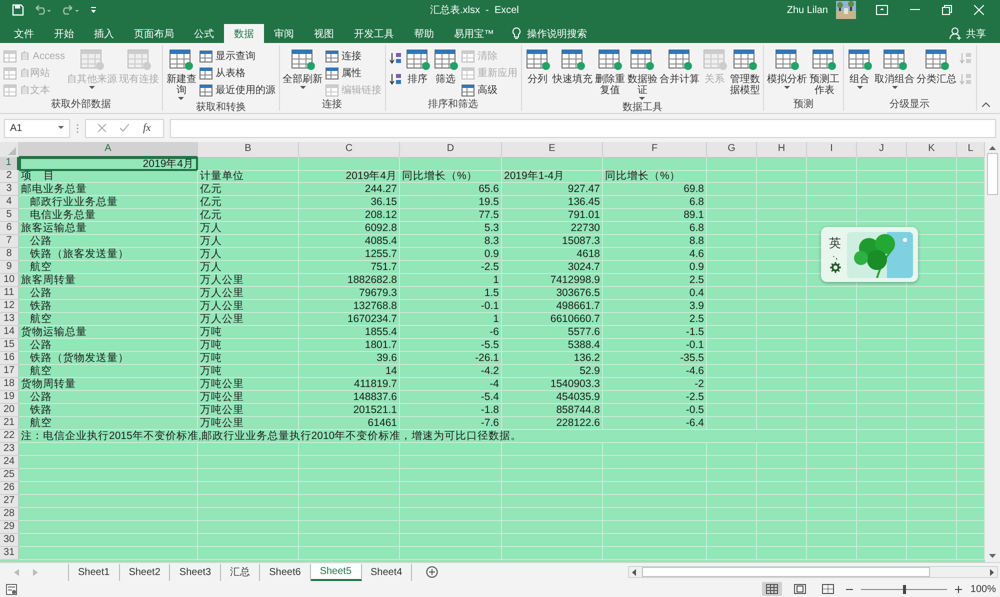  Describe the element at coordinates (124, 128) in the screenshot. I see `check-icon` at that location.